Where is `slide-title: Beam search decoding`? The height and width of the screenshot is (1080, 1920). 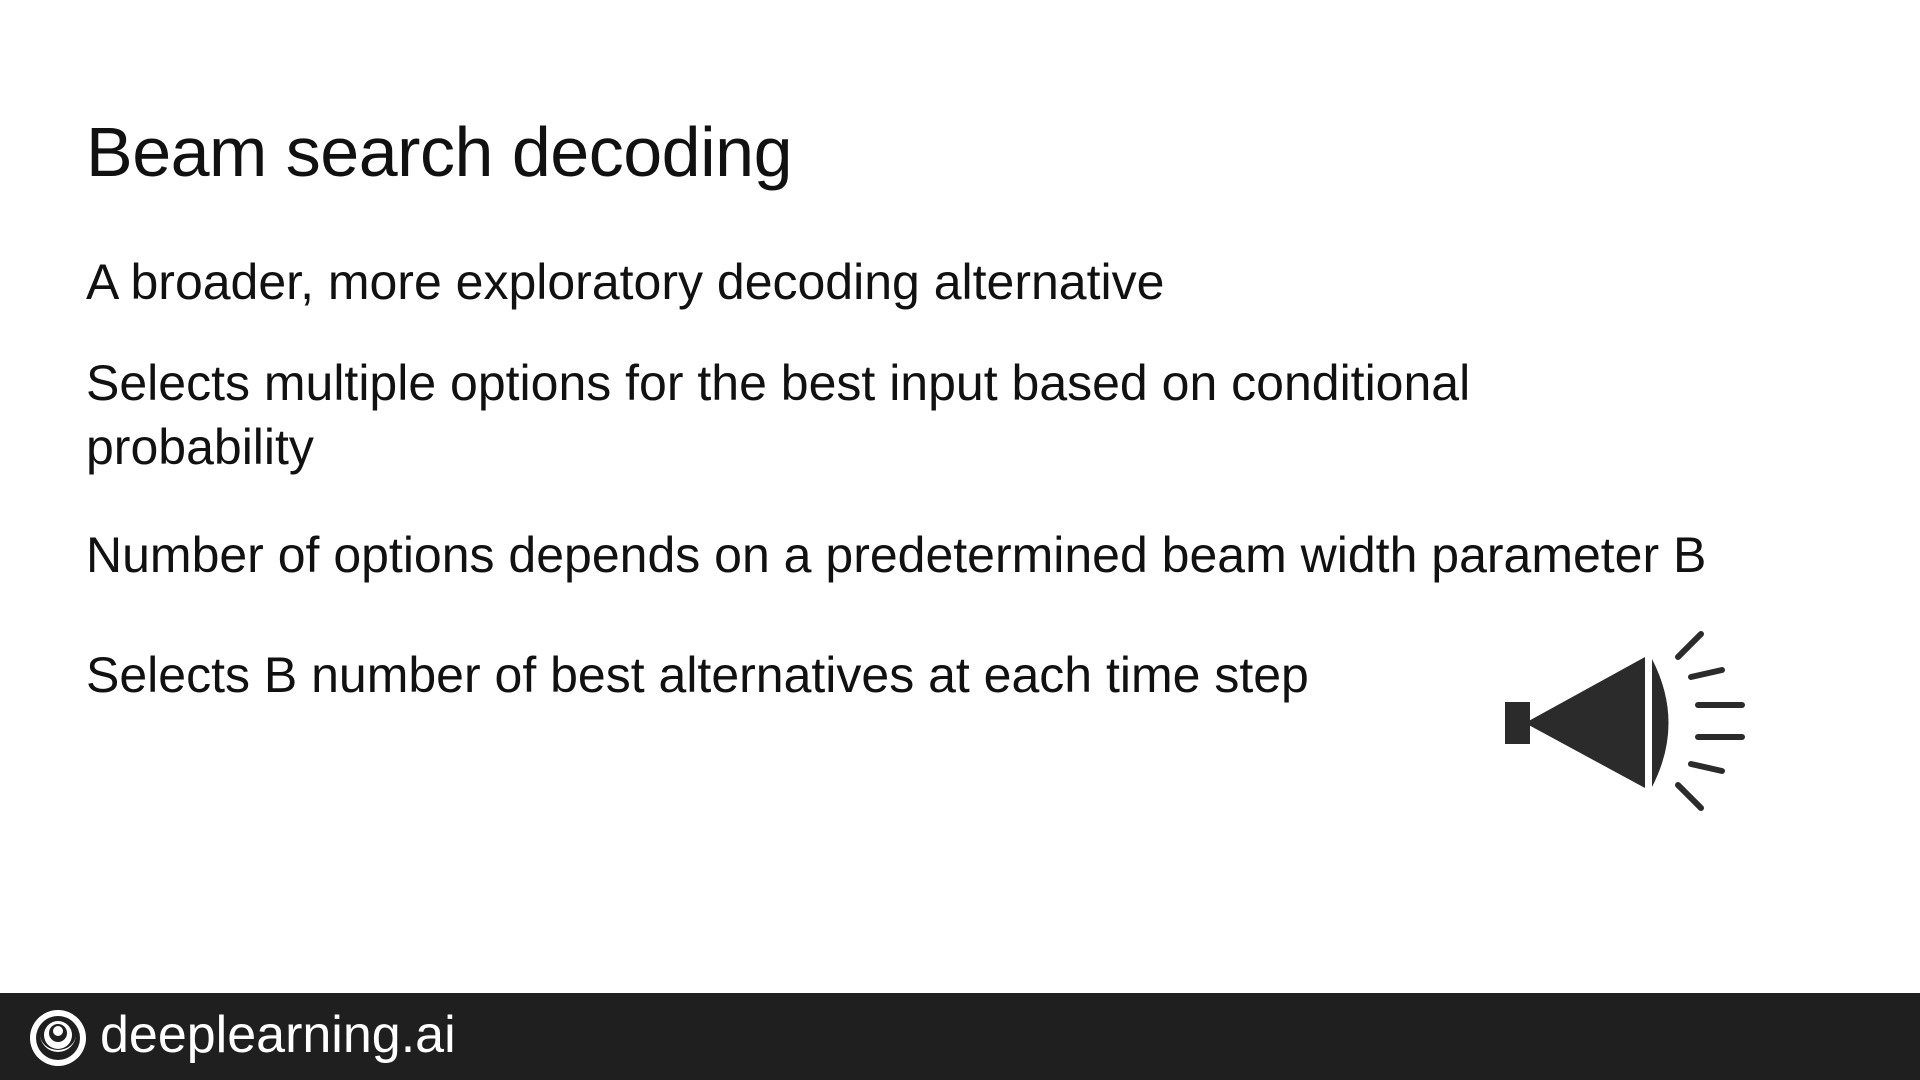
slide-title: Beam search decoding is located at coordinates (439, 152).